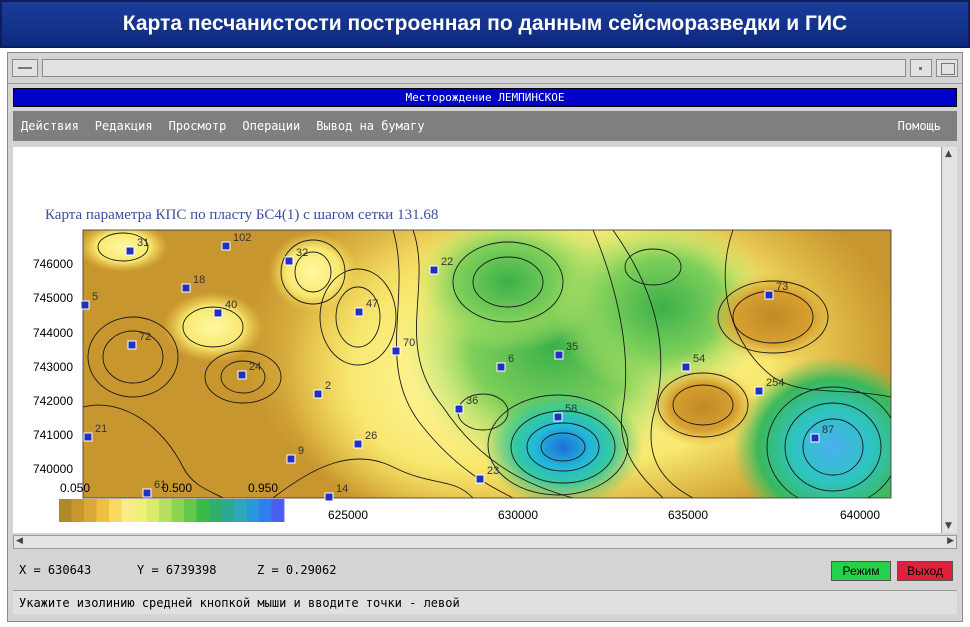 This screenshot has width=970, height=627. What do you see at coordinates (948, 526) in the screenshot?
I see `scroll-down-icon: ▼` at bounding box center [948, 526].